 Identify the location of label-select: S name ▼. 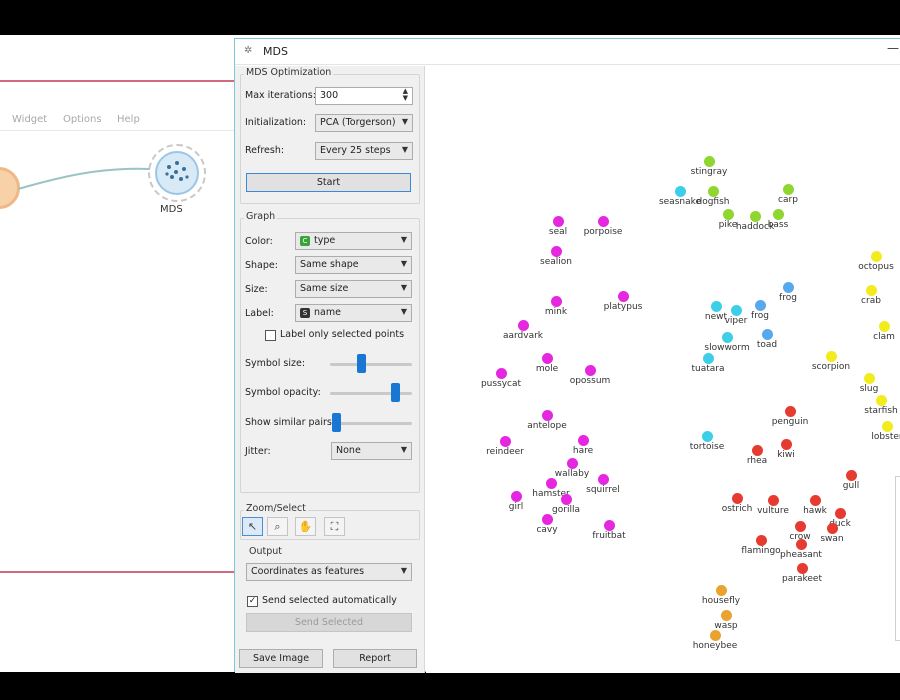
(353, 313).